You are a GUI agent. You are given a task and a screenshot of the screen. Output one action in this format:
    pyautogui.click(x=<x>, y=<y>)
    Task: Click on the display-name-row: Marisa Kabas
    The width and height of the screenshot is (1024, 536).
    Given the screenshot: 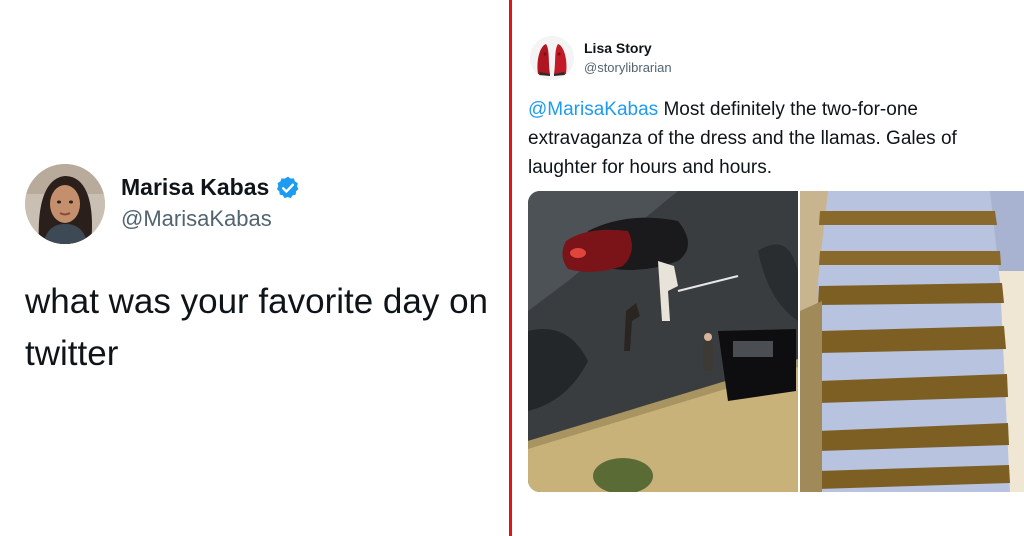 What is the action you would take?
    pyautogui.click(x=211, y=187)
    